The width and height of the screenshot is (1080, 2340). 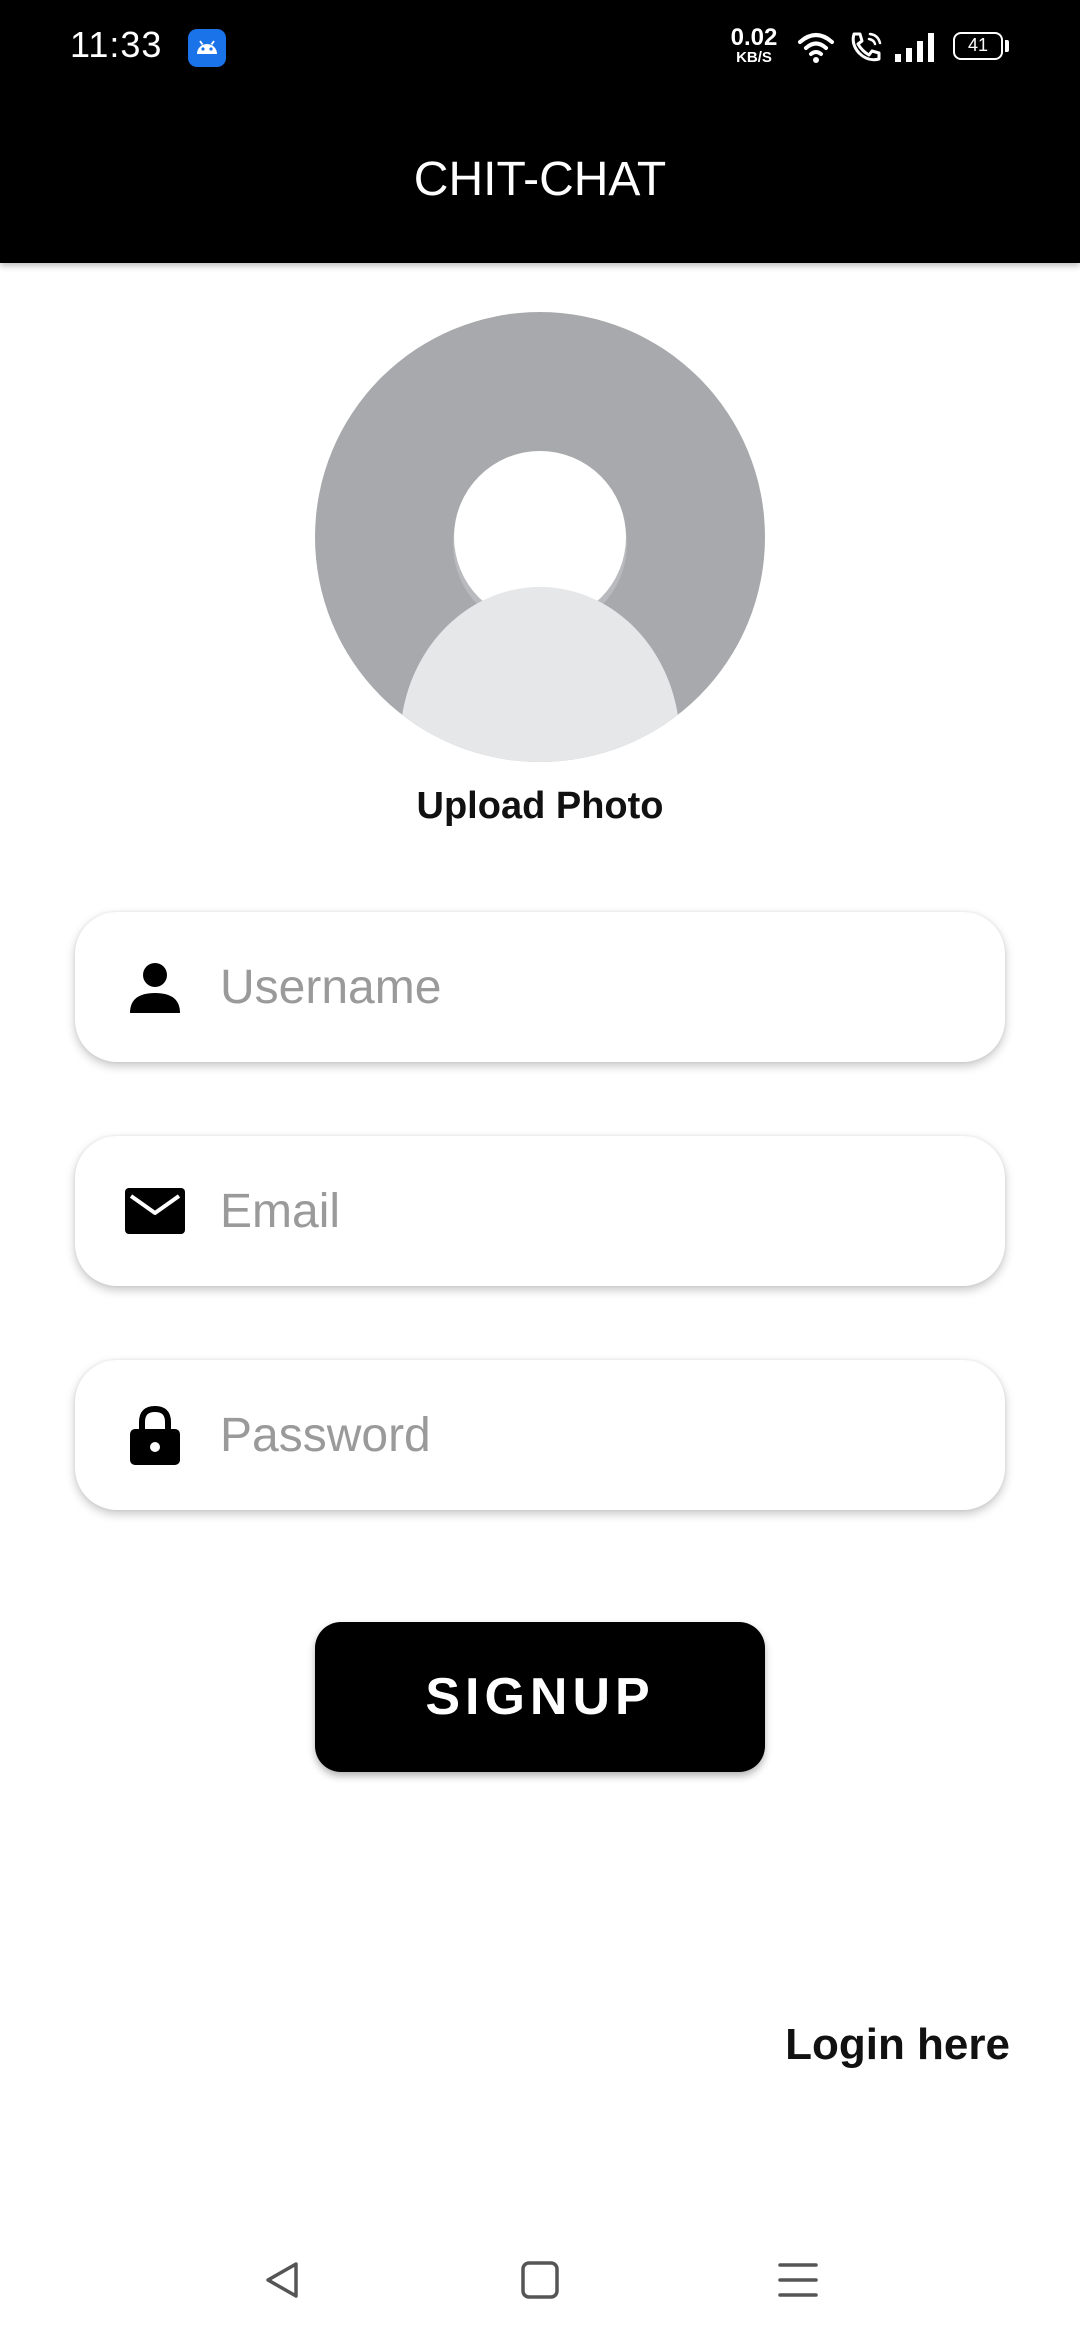 What do you see at coordinates (540, 1697) in the screenshot?
I see `signup-button: SIGNUP` at bounding box center [540, 1697].